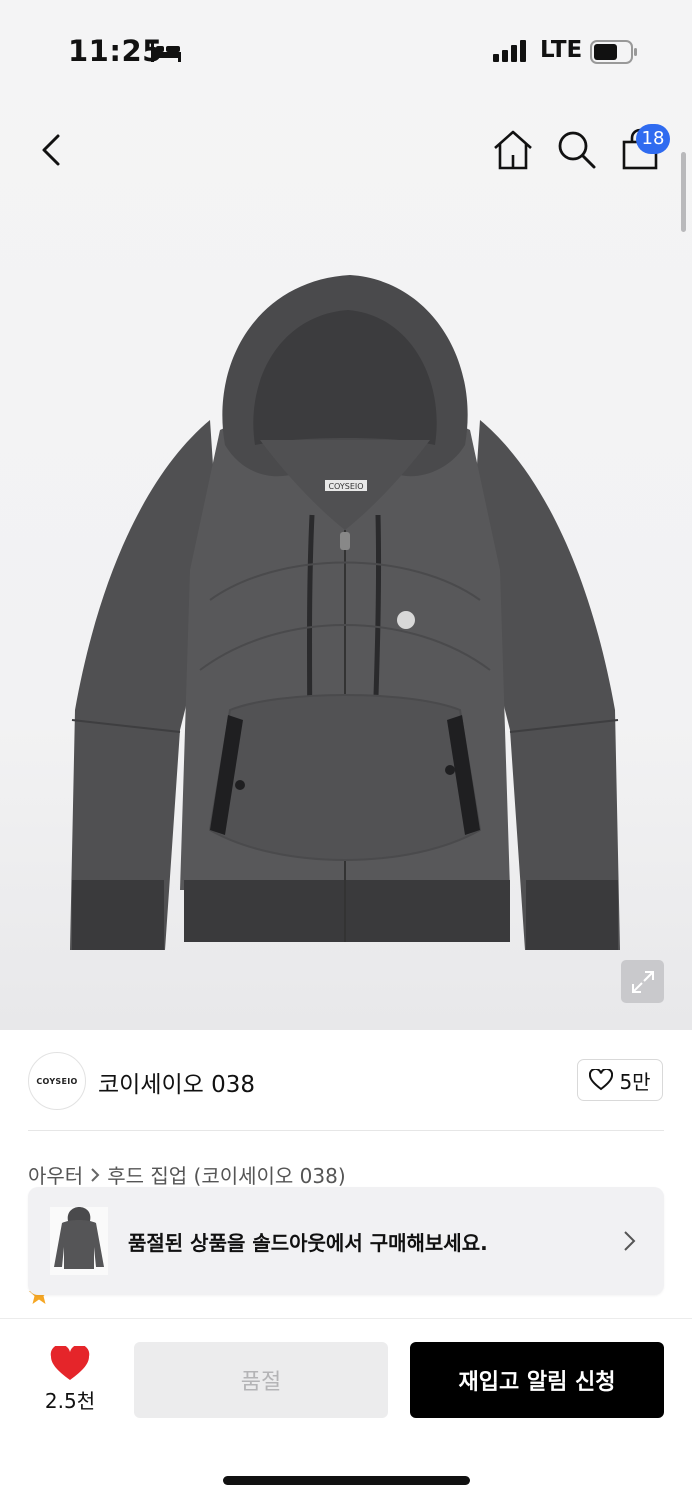 The image size is (692, 1501). Describe the element at coordinates (308, 1243) in the screenshot. I see `banner-message: 품절된 상품을 솔드아웃에서 구매해보세요.` at that location.